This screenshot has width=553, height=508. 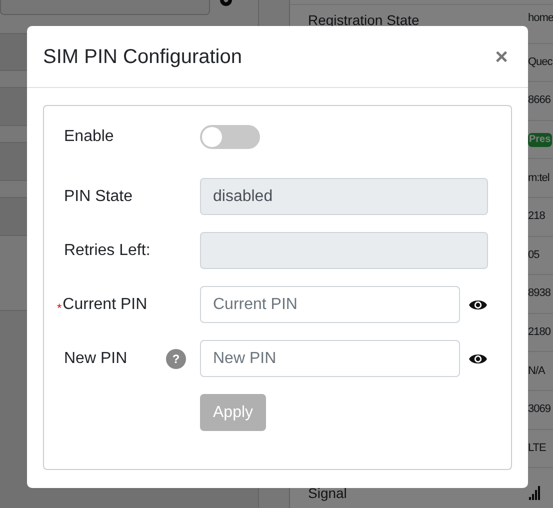 What do you see at coordinates (107, 250) in the screenshot?
I see `field-label: Retries Left:` at bounding box center [107, 250].